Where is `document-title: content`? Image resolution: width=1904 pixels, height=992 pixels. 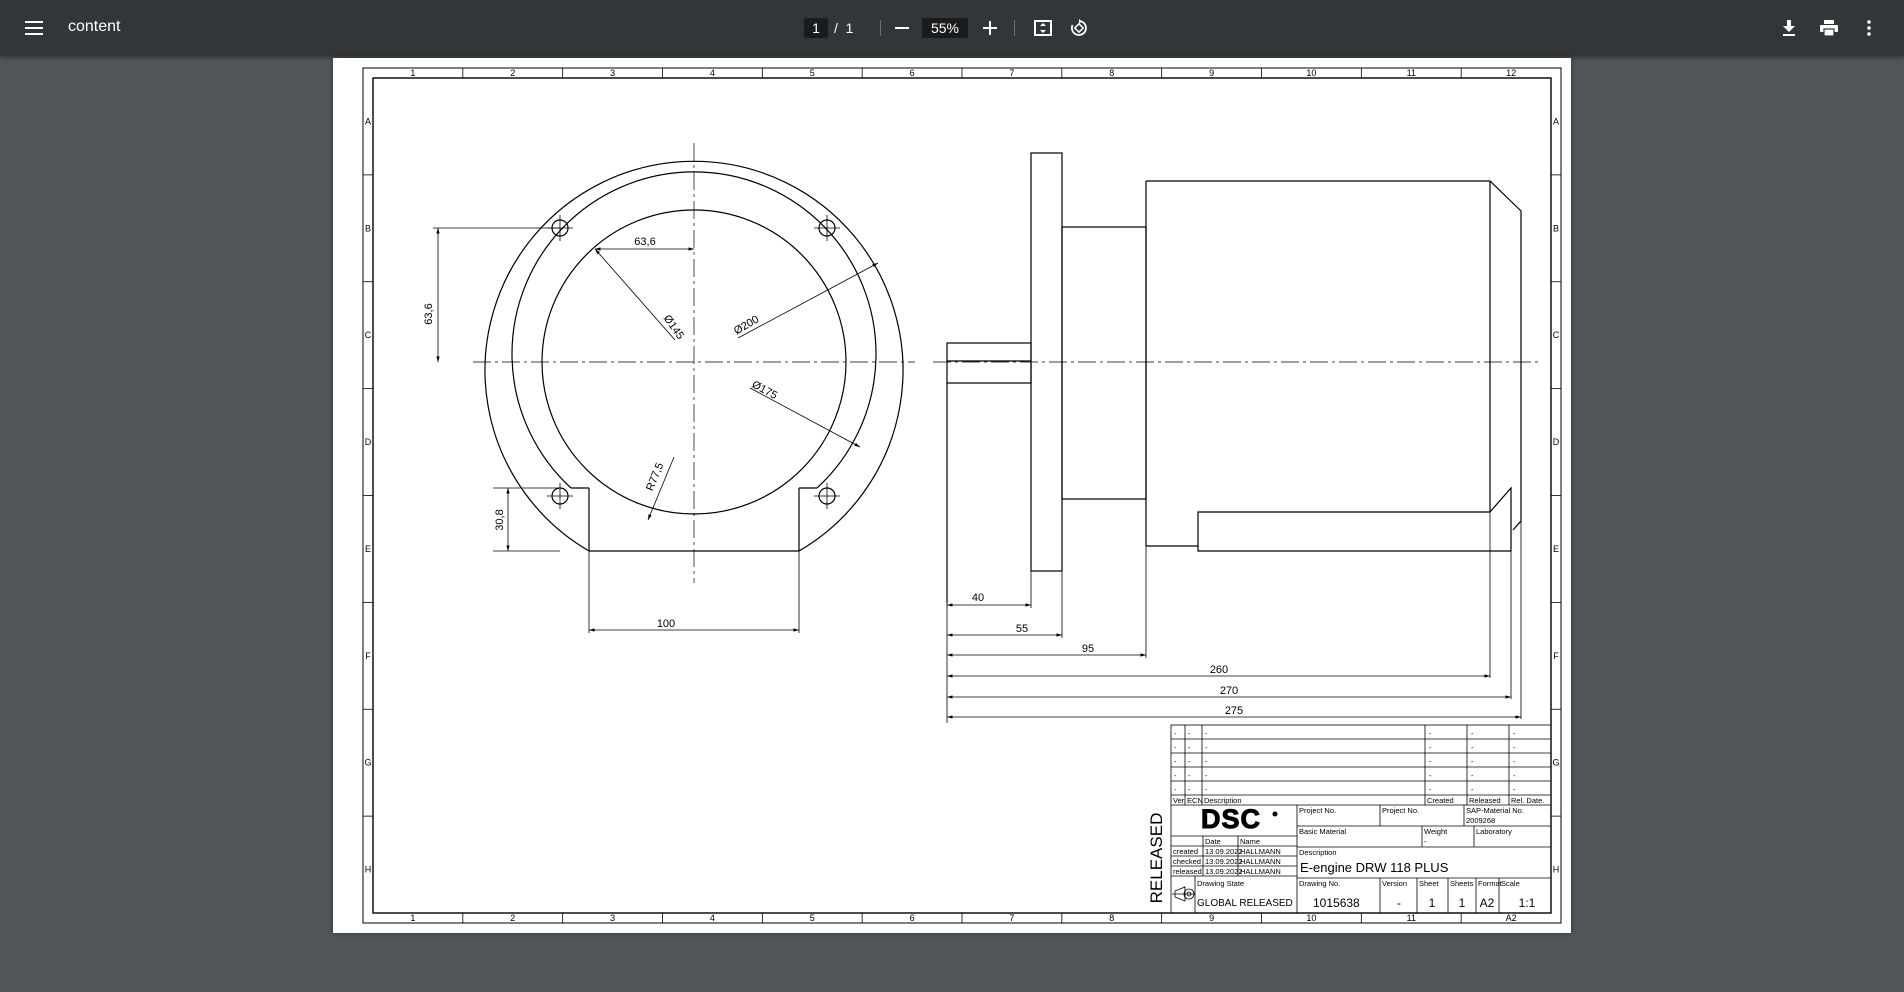
document-title: content is located at coordinates (94, 26).